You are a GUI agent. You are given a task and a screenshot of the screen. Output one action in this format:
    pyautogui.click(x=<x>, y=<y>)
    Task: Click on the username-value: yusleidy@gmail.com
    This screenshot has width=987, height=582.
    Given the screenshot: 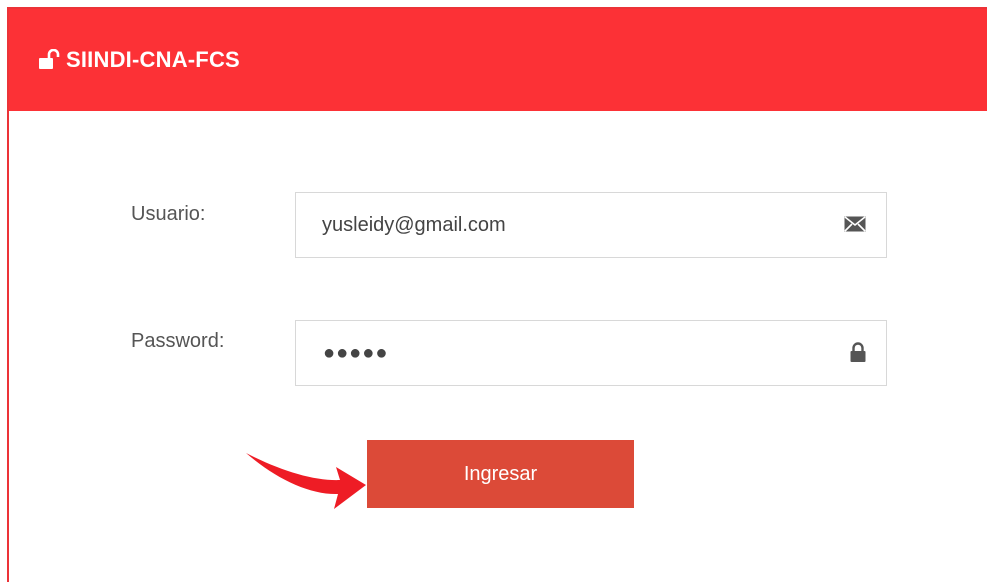 What is the action you would take?
    pyautogui.click(x=414, y=225)
    